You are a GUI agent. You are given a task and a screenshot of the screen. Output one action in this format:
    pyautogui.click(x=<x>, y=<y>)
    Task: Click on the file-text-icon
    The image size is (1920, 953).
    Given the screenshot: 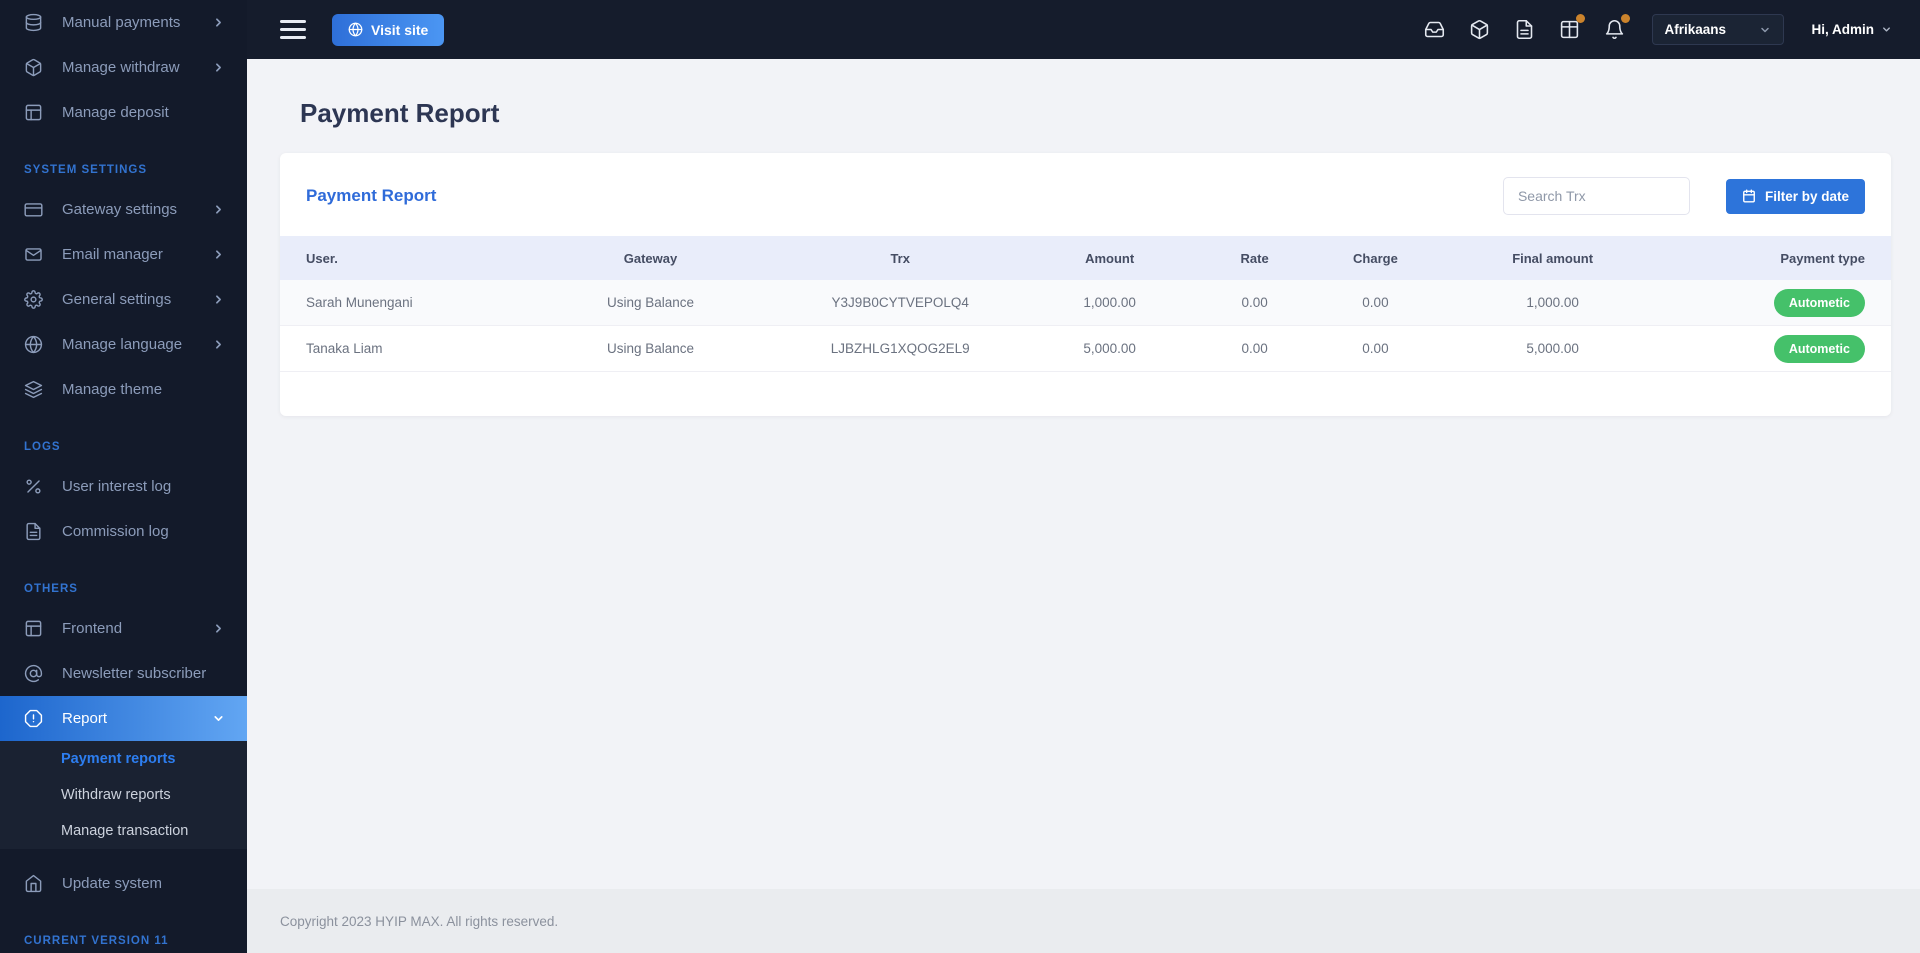 What is the action you would take?
    pyautogui.click(x=1524, y=29)
    